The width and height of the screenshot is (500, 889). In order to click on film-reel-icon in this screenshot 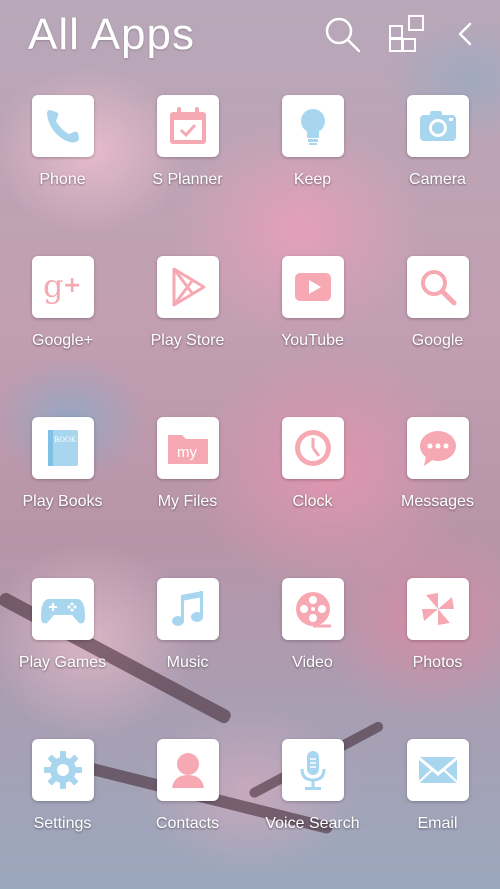, I will do `click(312, 609)`.